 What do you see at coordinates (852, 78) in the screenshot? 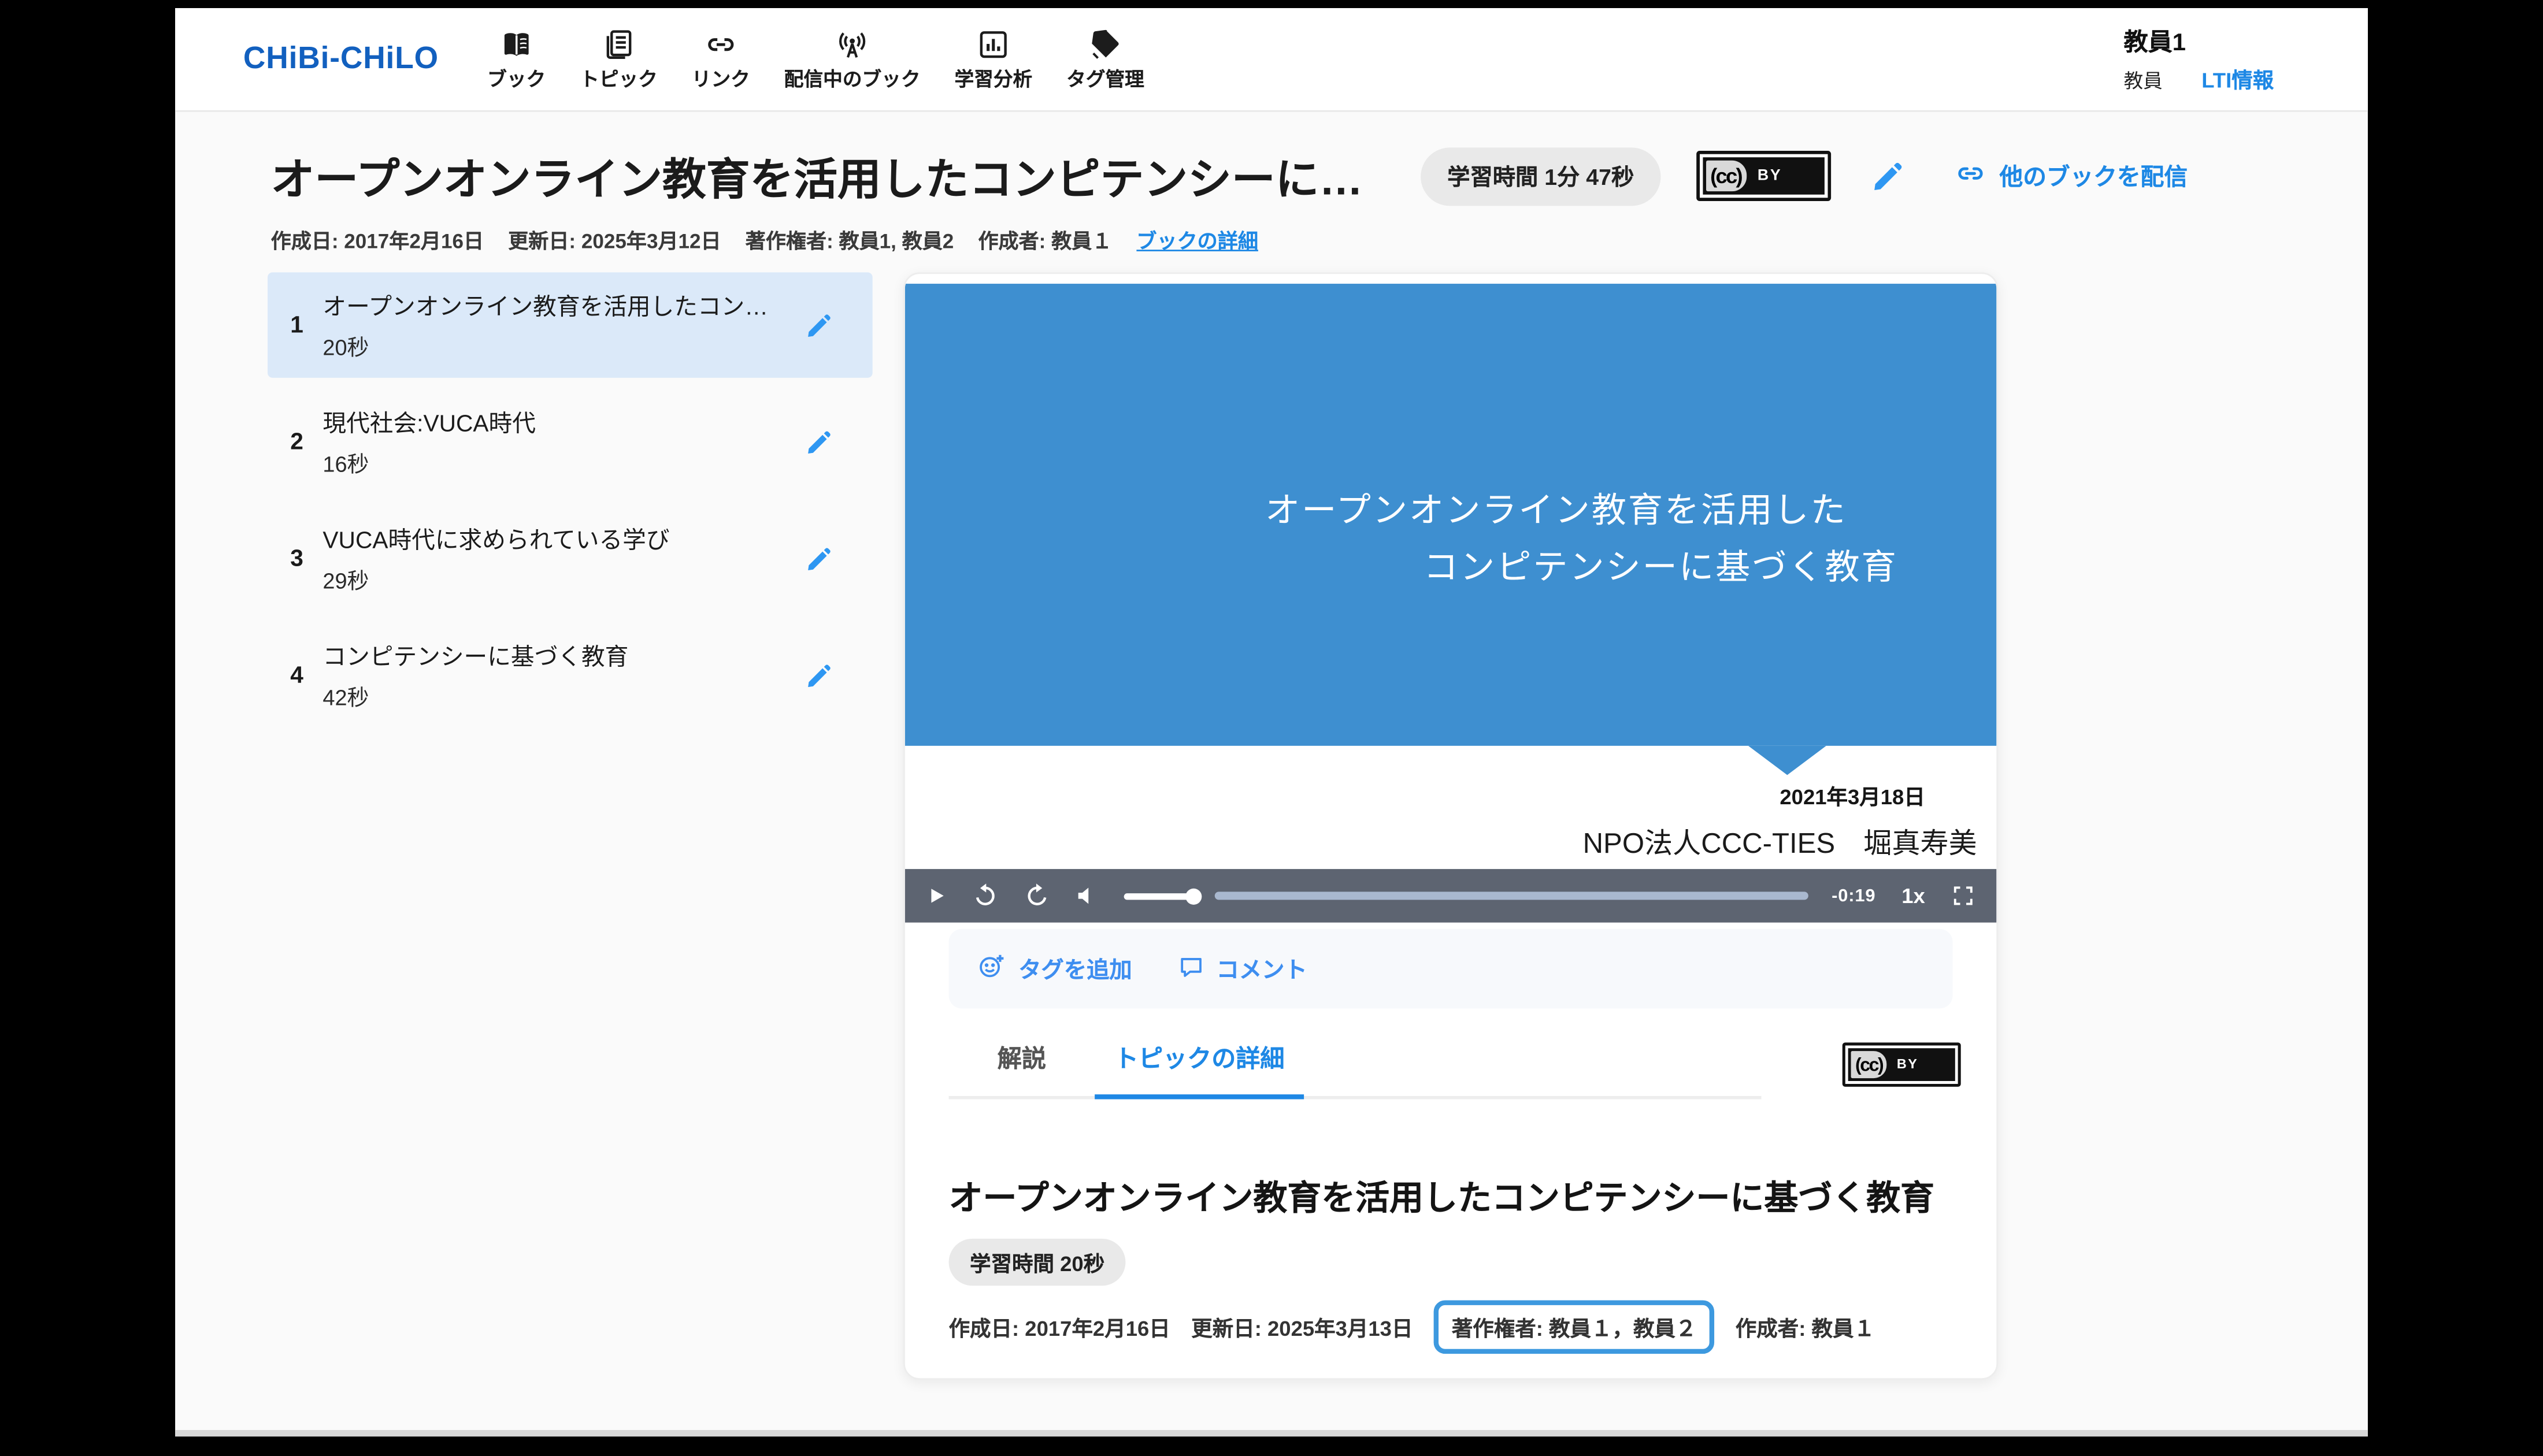
I see `nav-label-published-books: 配信中のブック` at bounding box center [852, 78].